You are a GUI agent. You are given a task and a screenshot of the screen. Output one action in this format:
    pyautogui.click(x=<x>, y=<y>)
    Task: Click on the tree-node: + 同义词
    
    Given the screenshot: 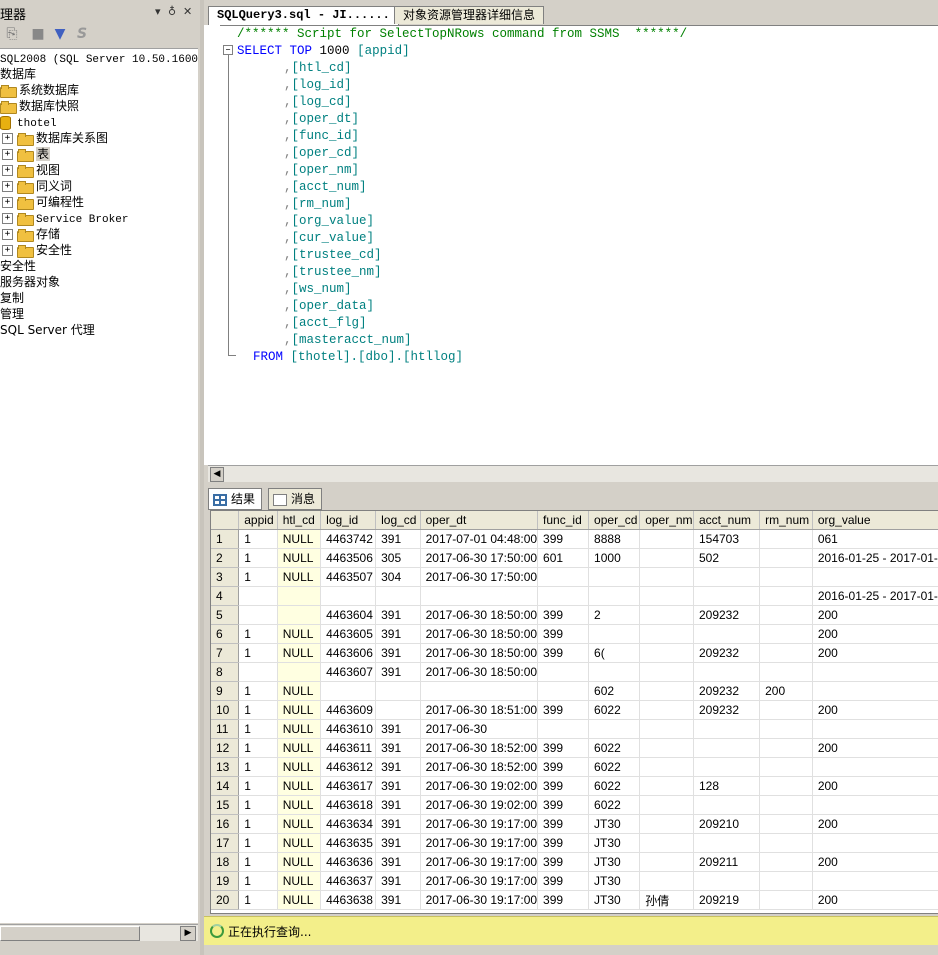 What is the action you would take?
    pyautogui.click(x=37, y=186)
    